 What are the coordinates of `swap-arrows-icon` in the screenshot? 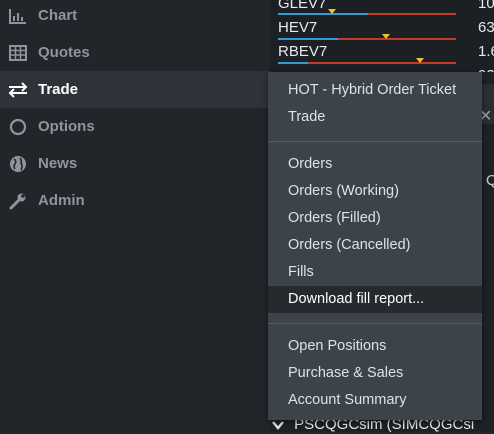 It's located at (18, 90).